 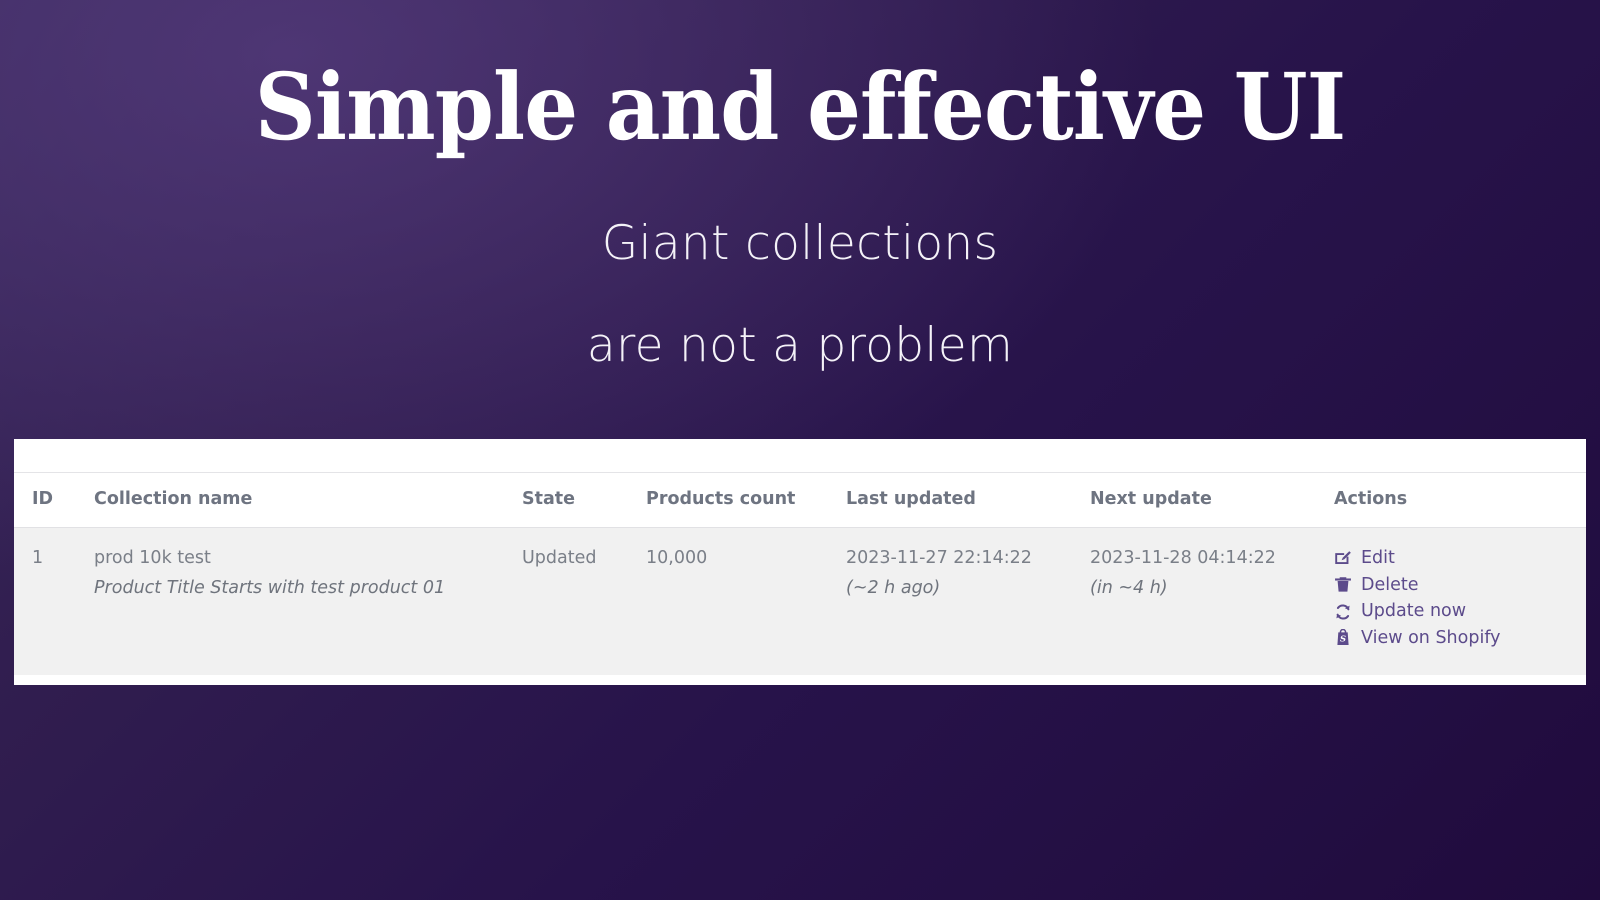 What do you see at coordinates (1431, 637) in the screenshot?
I see `view-on-shopify-label: View on Shopify` at bounding box center [1431, 637].